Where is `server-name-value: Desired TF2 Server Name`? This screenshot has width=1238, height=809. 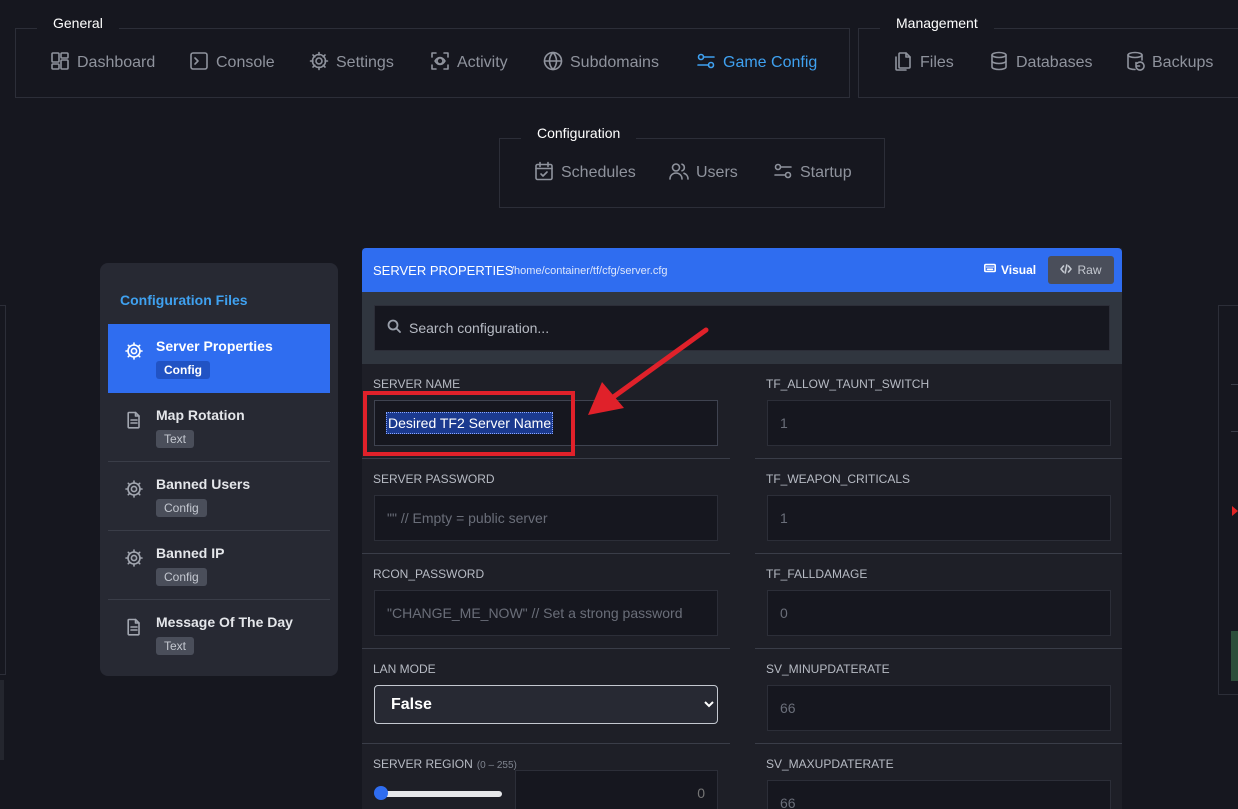 server-name-value: Desired TF2 Server Name is located at coordinates (470, 423).